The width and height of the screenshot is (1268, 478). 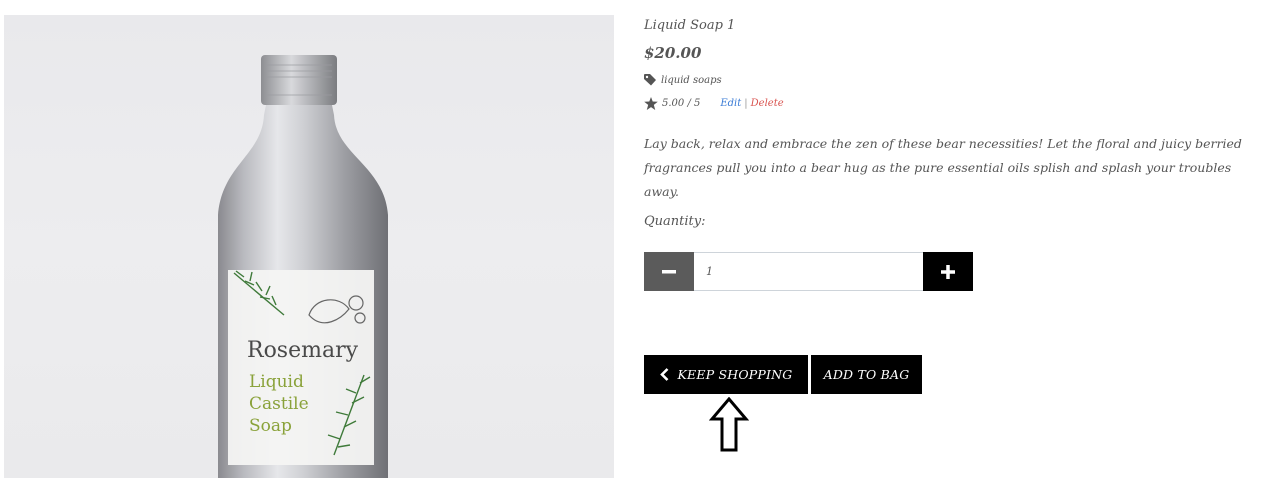 I want to click on add-to-bag-label: ADD TO BAG, so click(x=866, y=374).